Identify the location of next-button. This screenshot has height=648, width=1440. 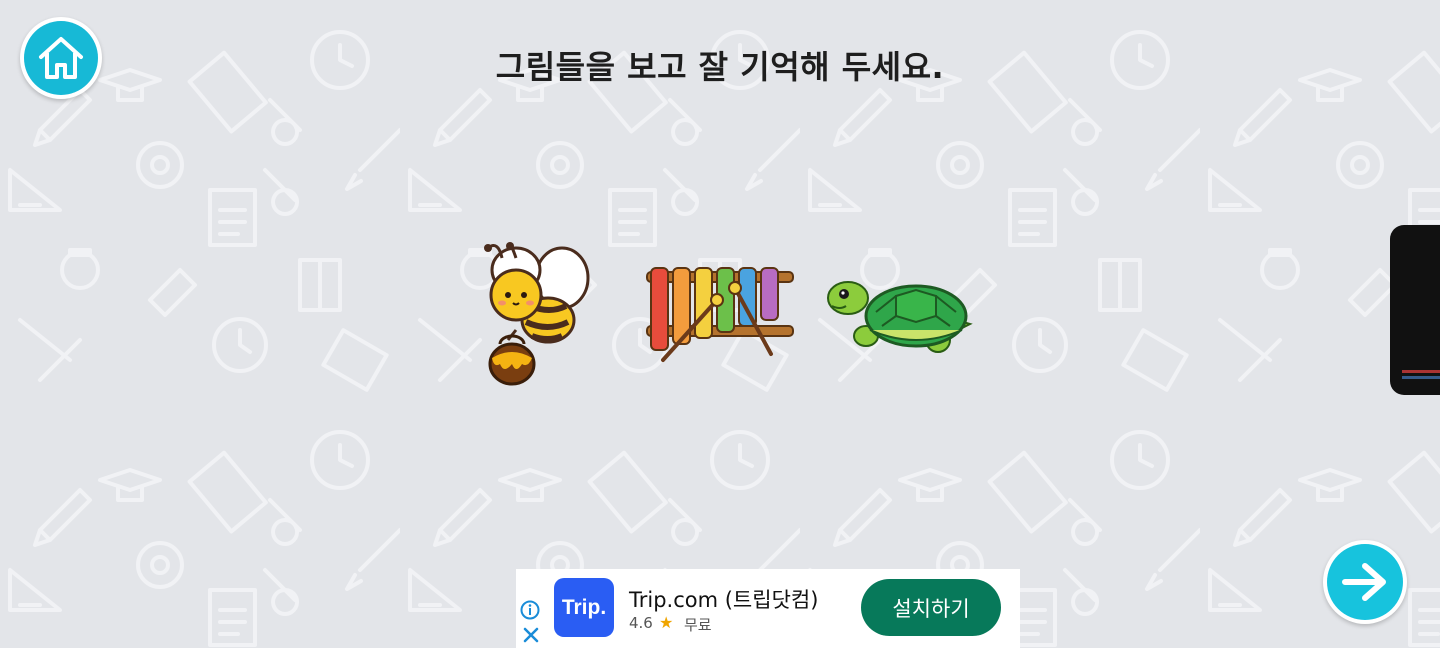
(1365, 582).